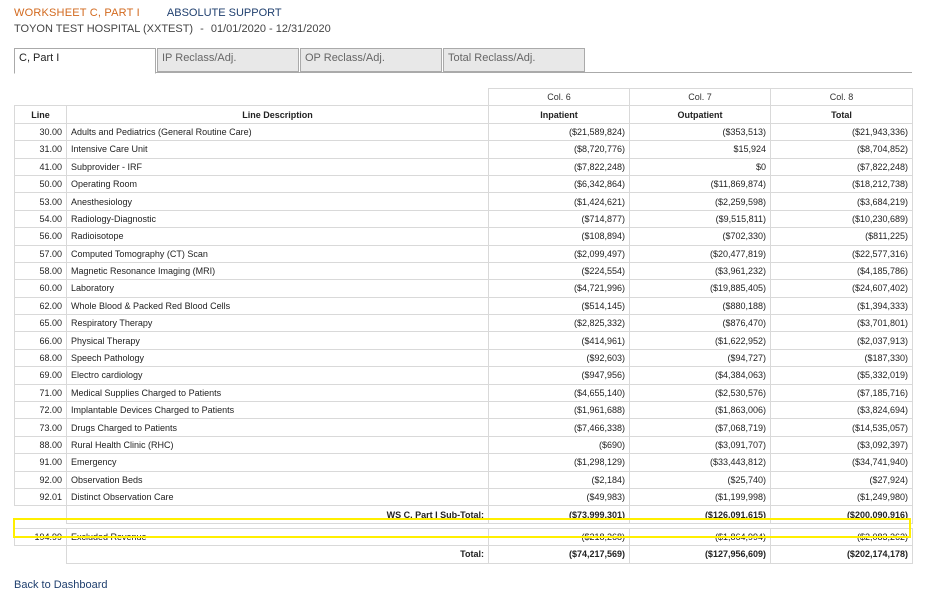 The height and width of the screenshot is (601, 926). What do you see at coordinates (40, 497) in the screenshot?
I see `row-line: 92.01` at bounding box center [40, 497].